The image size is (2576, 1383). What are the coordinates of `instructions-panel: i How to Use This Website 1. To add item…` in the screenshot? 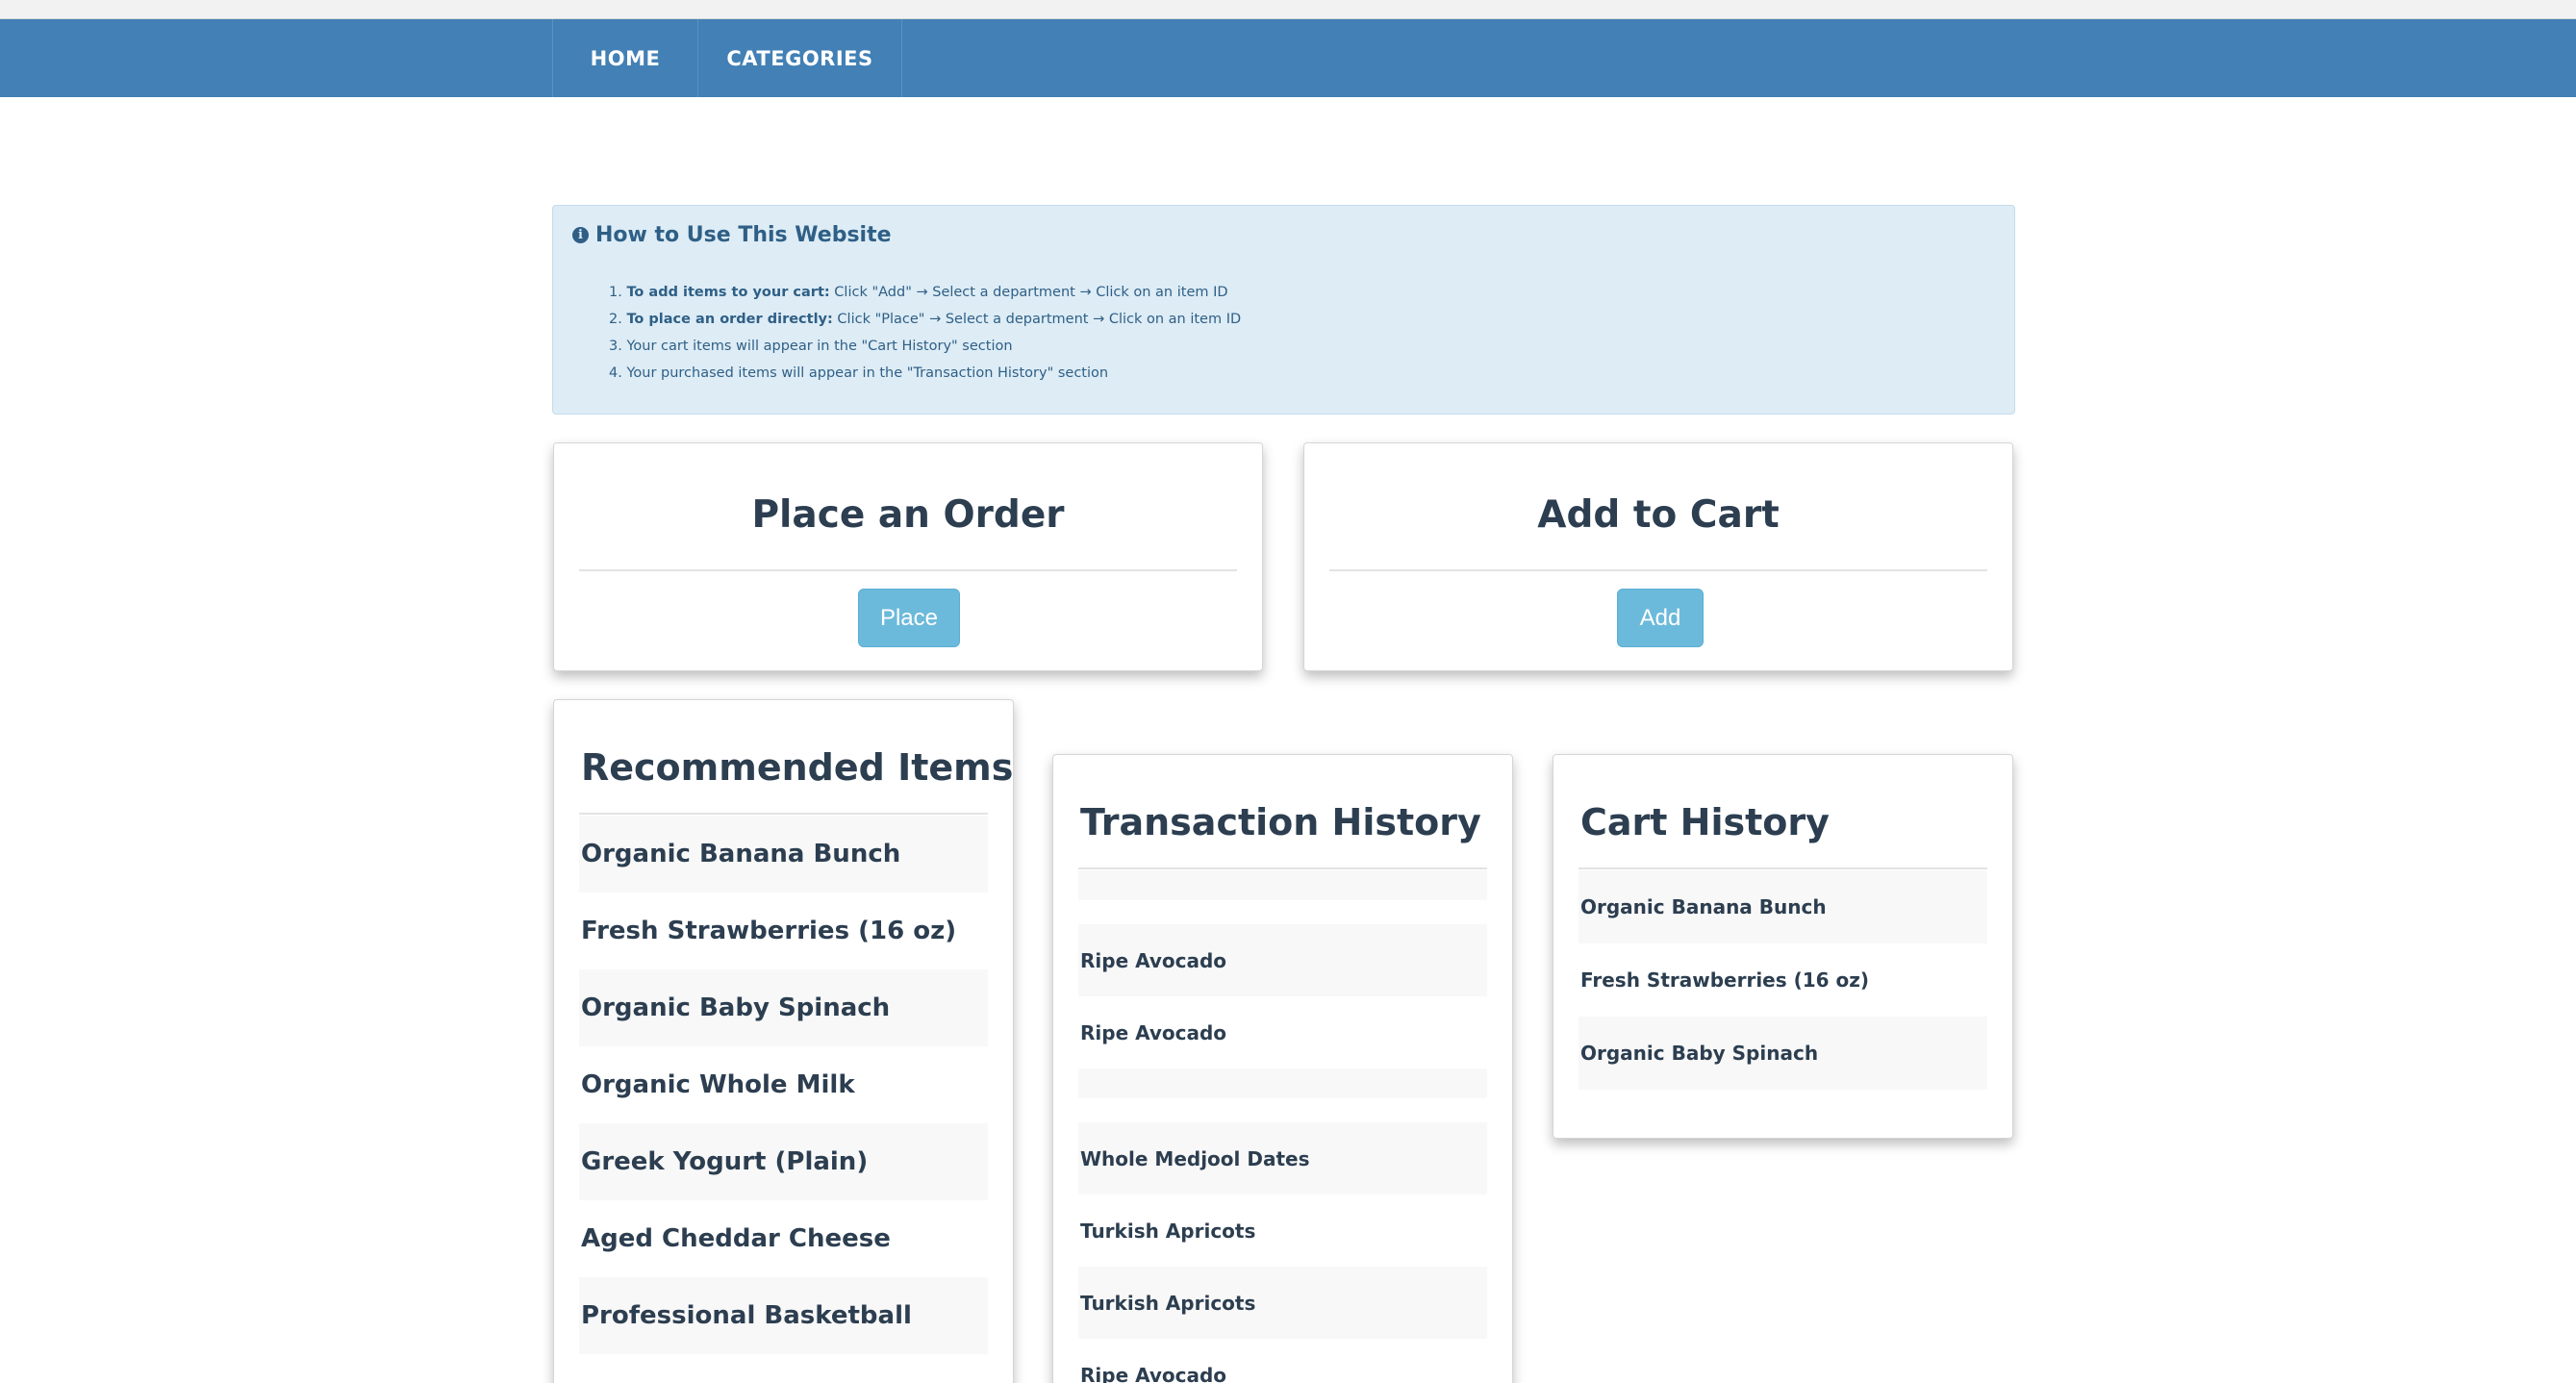 It's located at (1283, 310).